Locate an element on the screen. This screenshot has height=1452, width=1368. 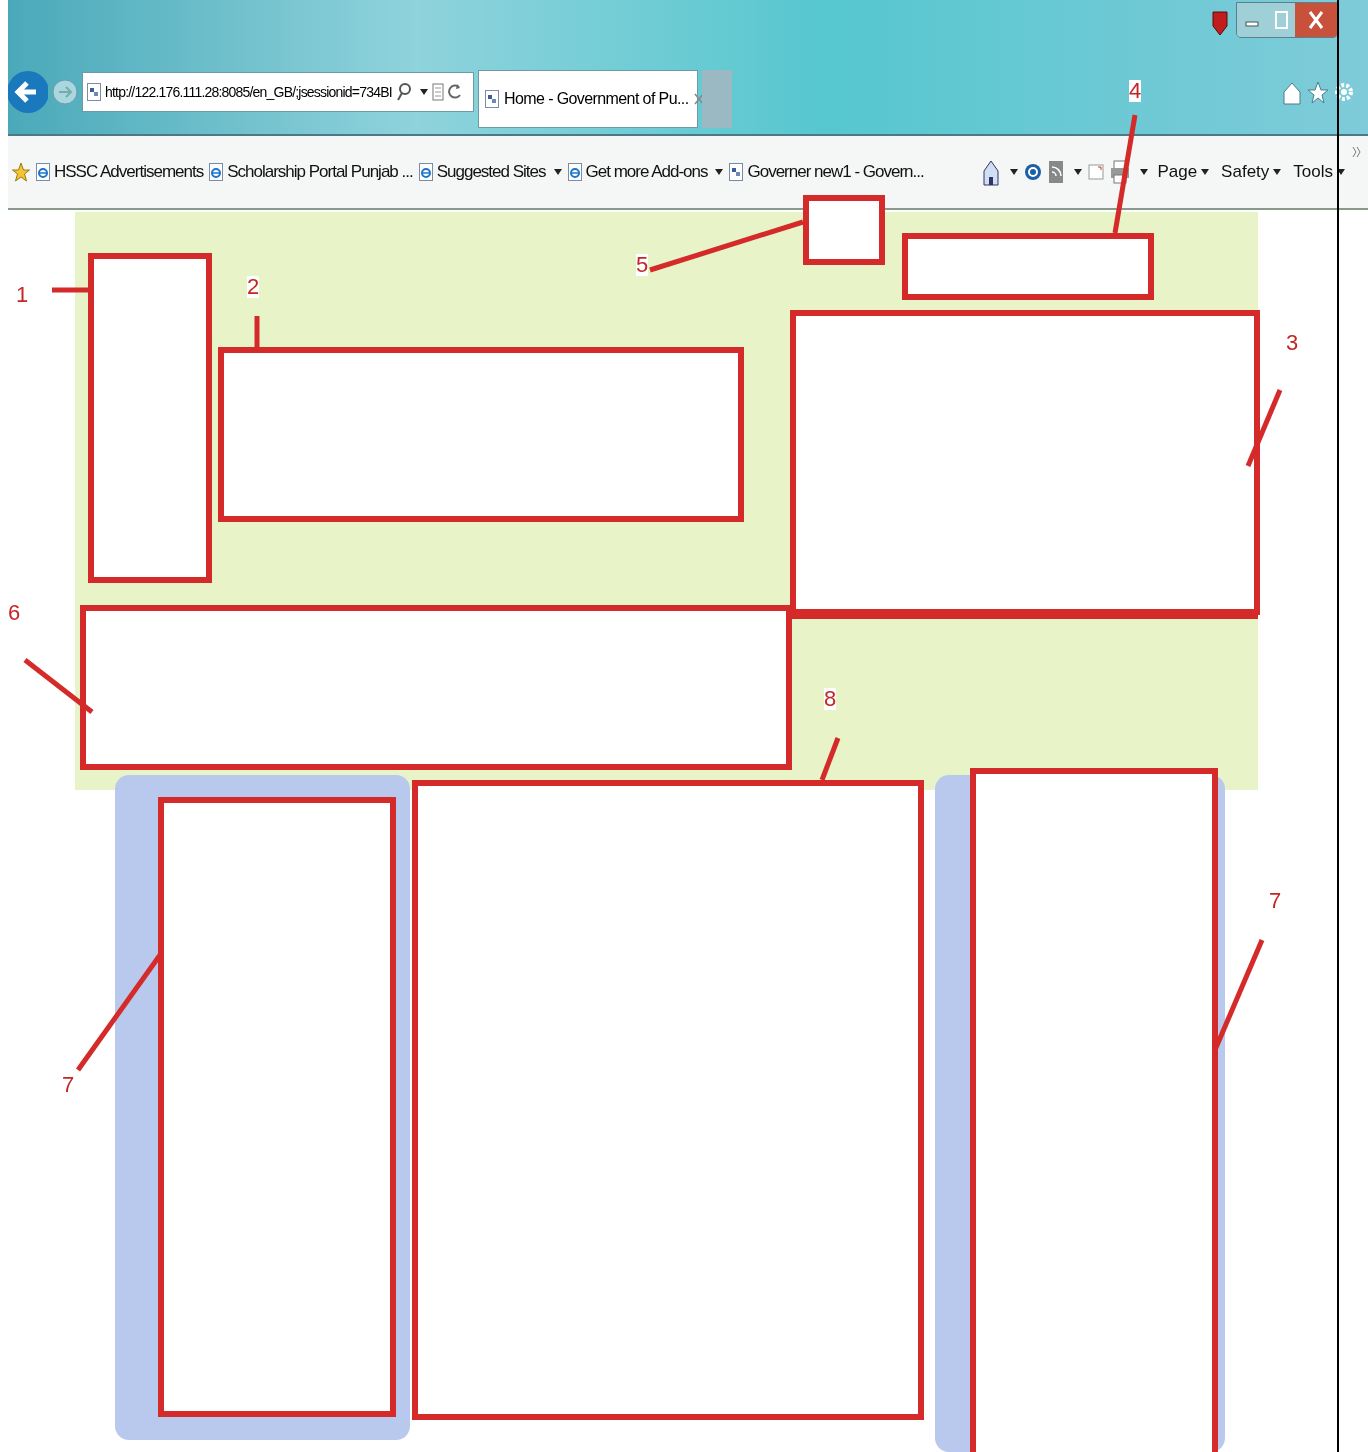
favorites-link: HSSC Advertisements is located at coordinates (120, 172).